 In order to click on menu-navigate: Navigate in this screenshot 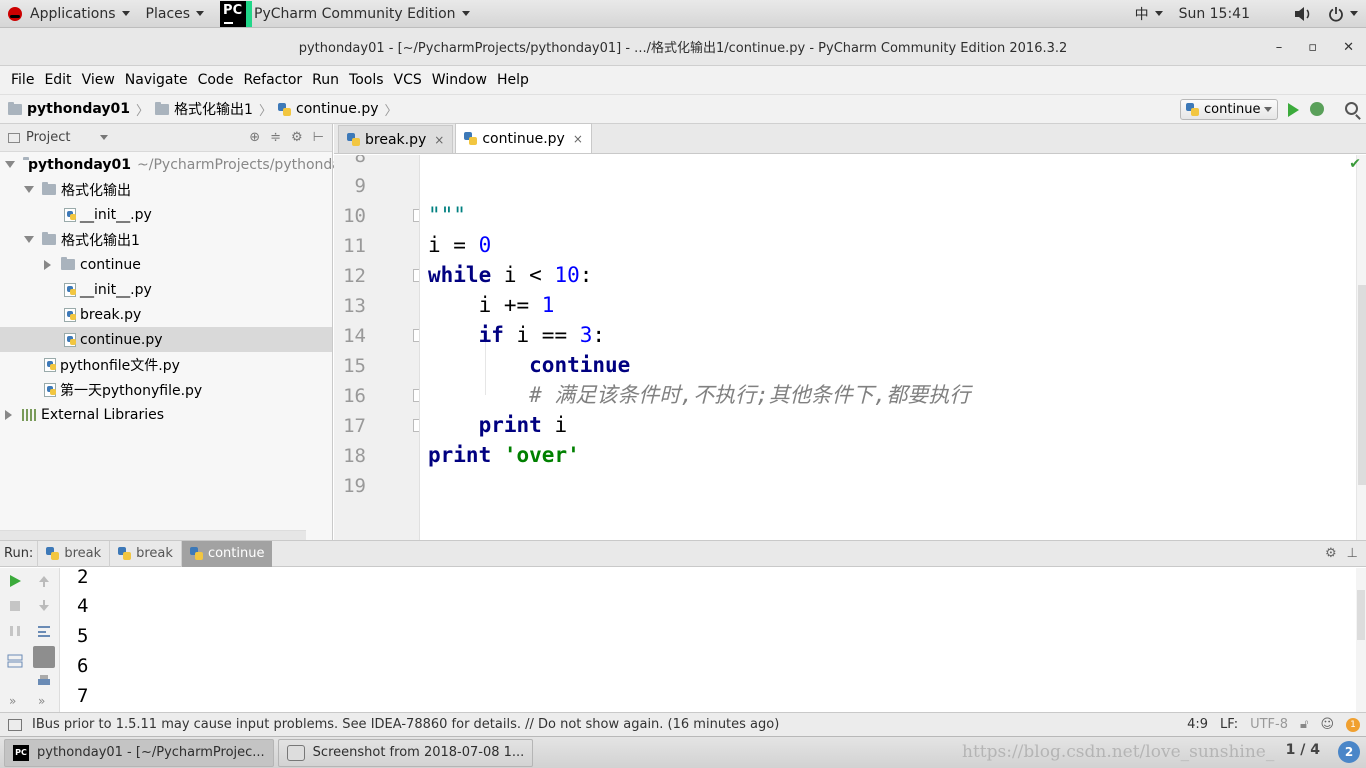, I will do `click(156, 80)`.